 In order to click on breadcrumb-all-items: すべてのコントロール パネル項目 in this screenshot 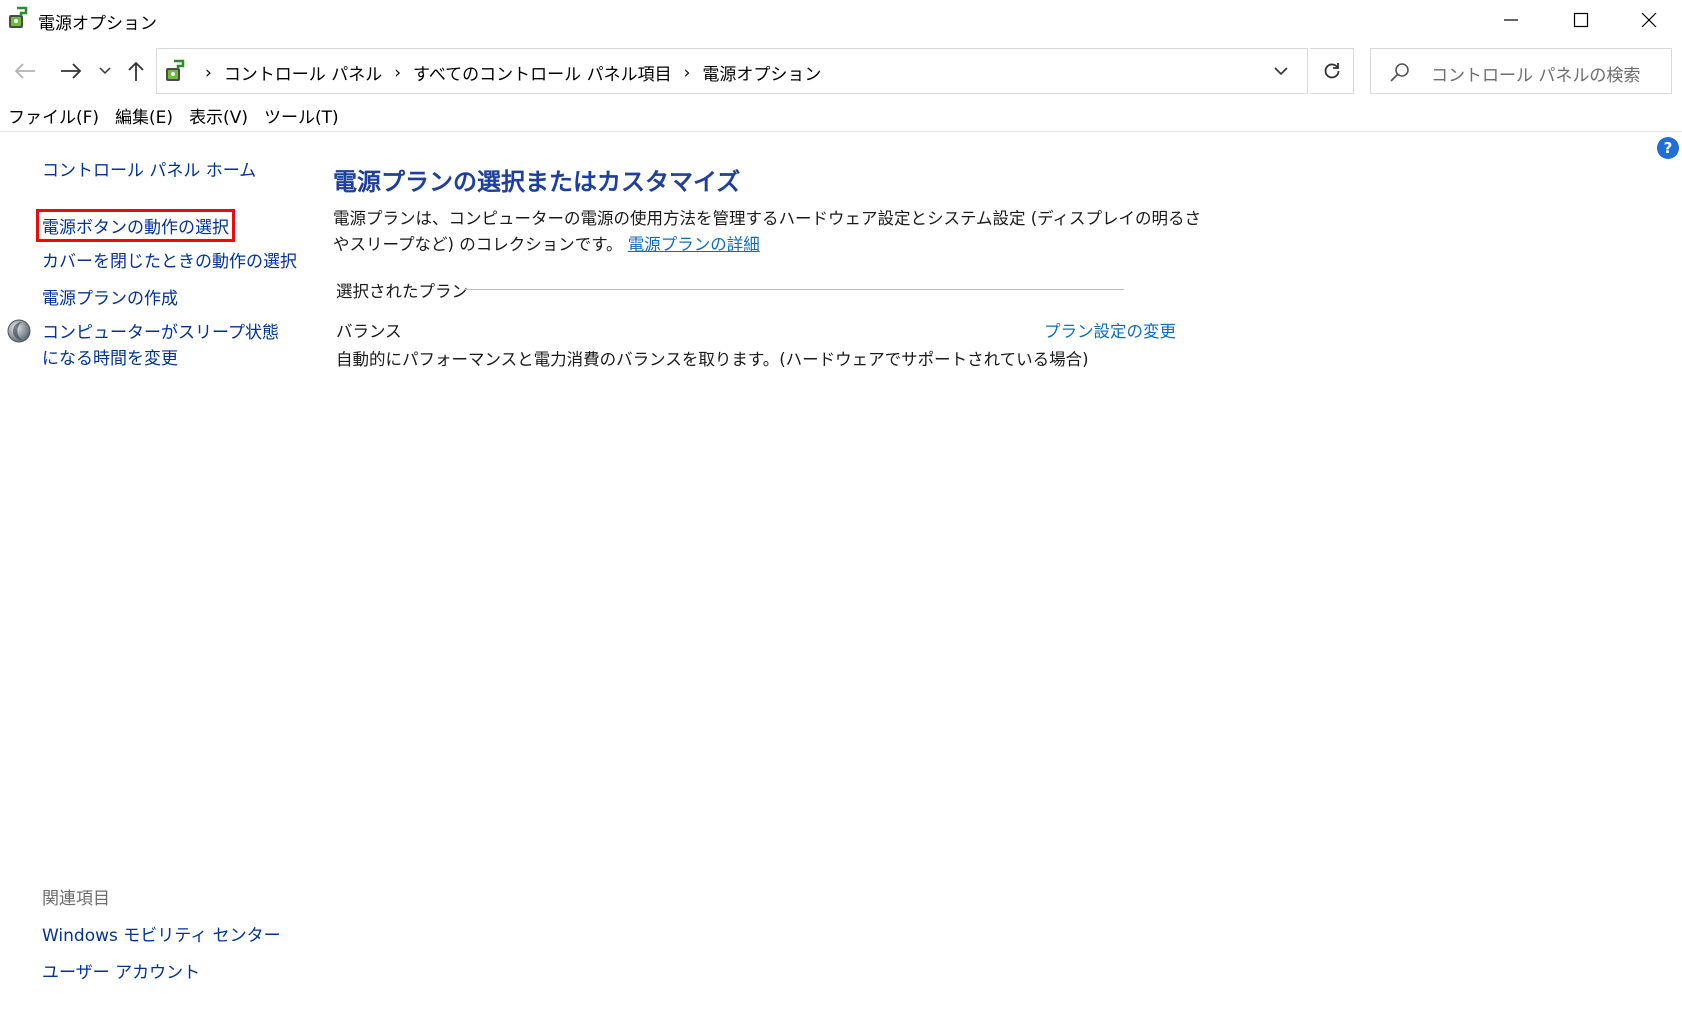, I will do `click(542, 72)`.